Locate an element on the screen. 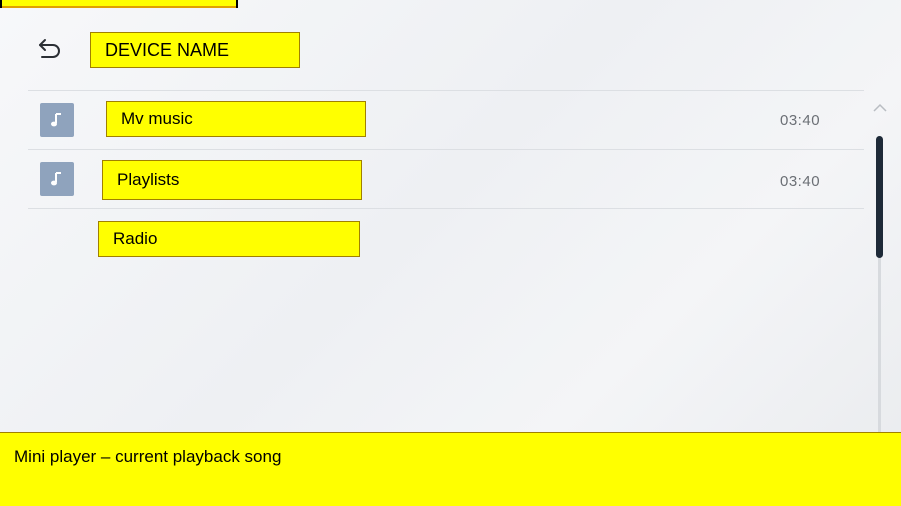 Image resolution: width=901 pixels, height=506 pixels. chevron-up-icon is located at coordinates (880, 107).